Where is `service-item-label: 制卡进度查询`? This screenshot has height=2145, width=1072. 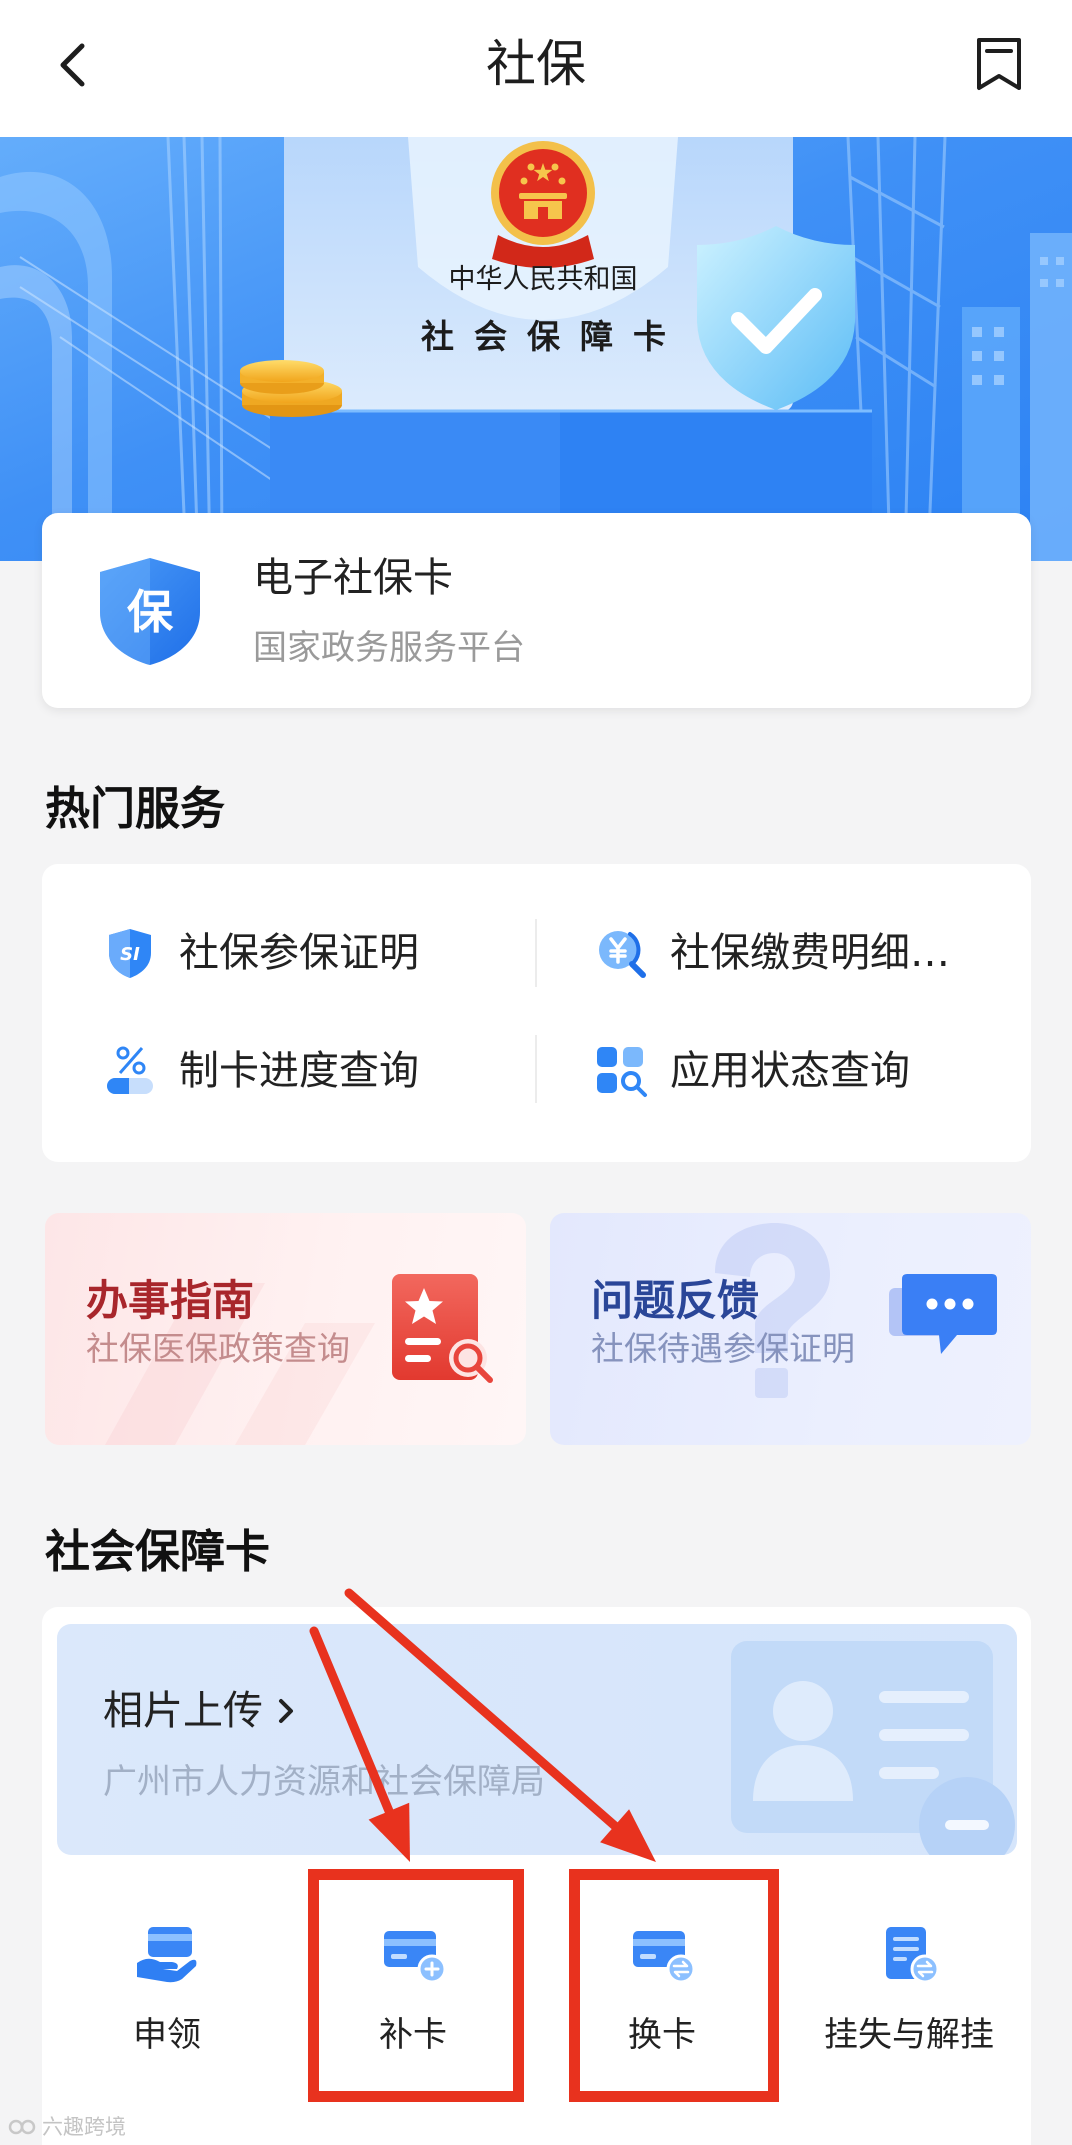 service-item-label: 制卡进度查询 is located at coordinates (299, 1071).